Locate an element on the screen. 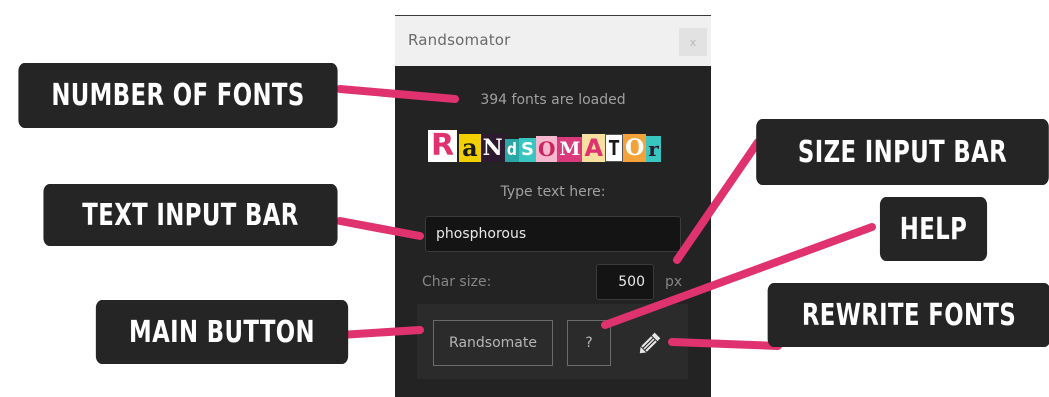 This screenshot has width=1049, height=397. callout-main-button: MAIN BUTTON is located at coordinates (222, 332).